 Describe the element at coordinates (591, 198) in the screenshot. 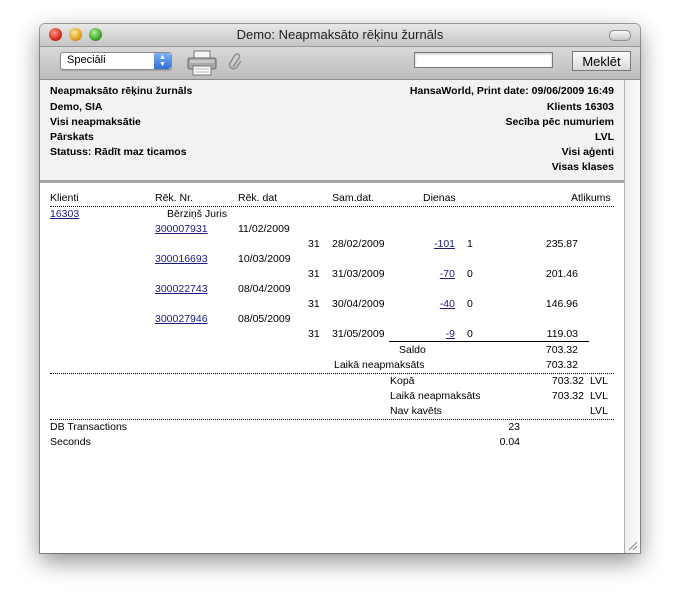

I see `col-atlikums: Atlikums` at that location.